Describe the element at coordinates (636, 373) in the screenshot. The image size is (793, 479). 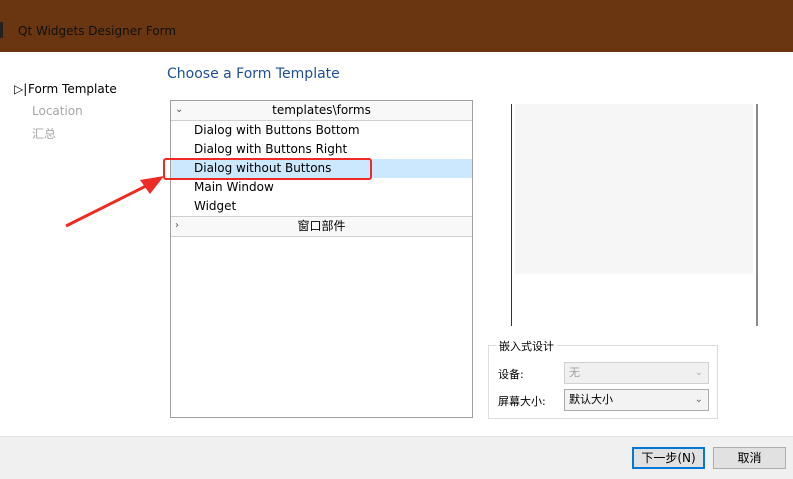
I see `device-select: 无 ⌄` at that location.